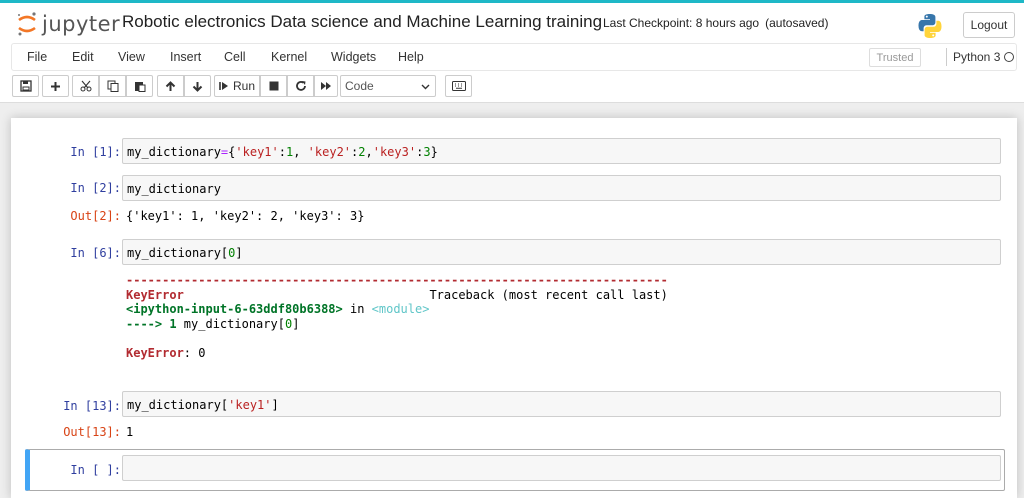 The image size is (1024, 498). Describe the element at coordinates (281, 323) in the screenshot. I see `traceback-line-bracket: [` at that location.